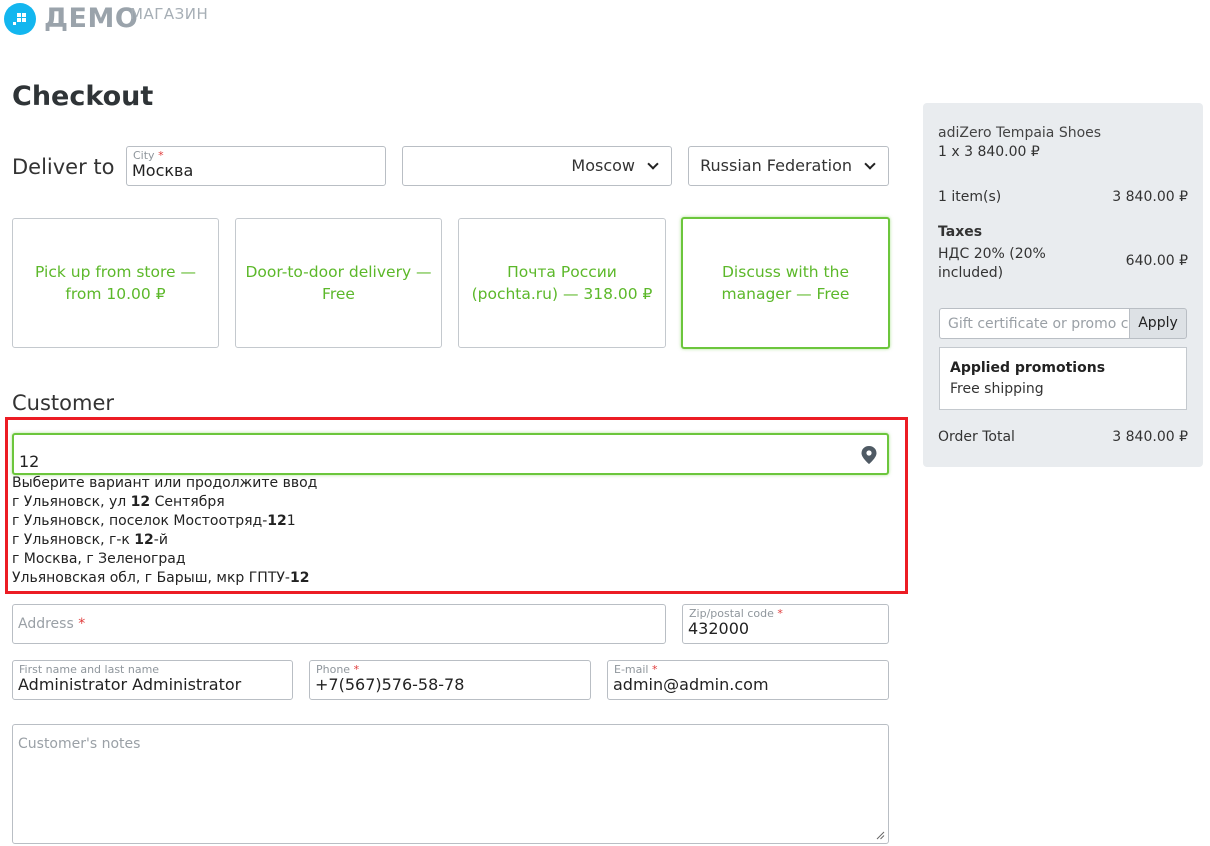  Describe the element at coordinates (997, 389) in the screenshot. I see `promotion-item: Free shipping` at that location.